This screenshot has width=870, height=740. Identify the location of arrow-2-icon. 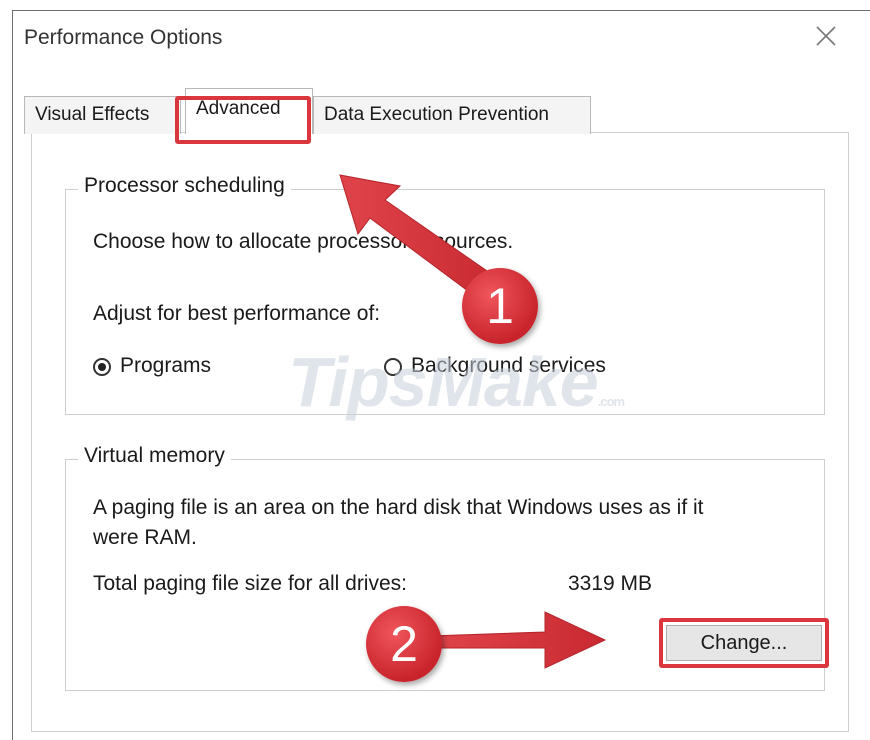
(518, 640).